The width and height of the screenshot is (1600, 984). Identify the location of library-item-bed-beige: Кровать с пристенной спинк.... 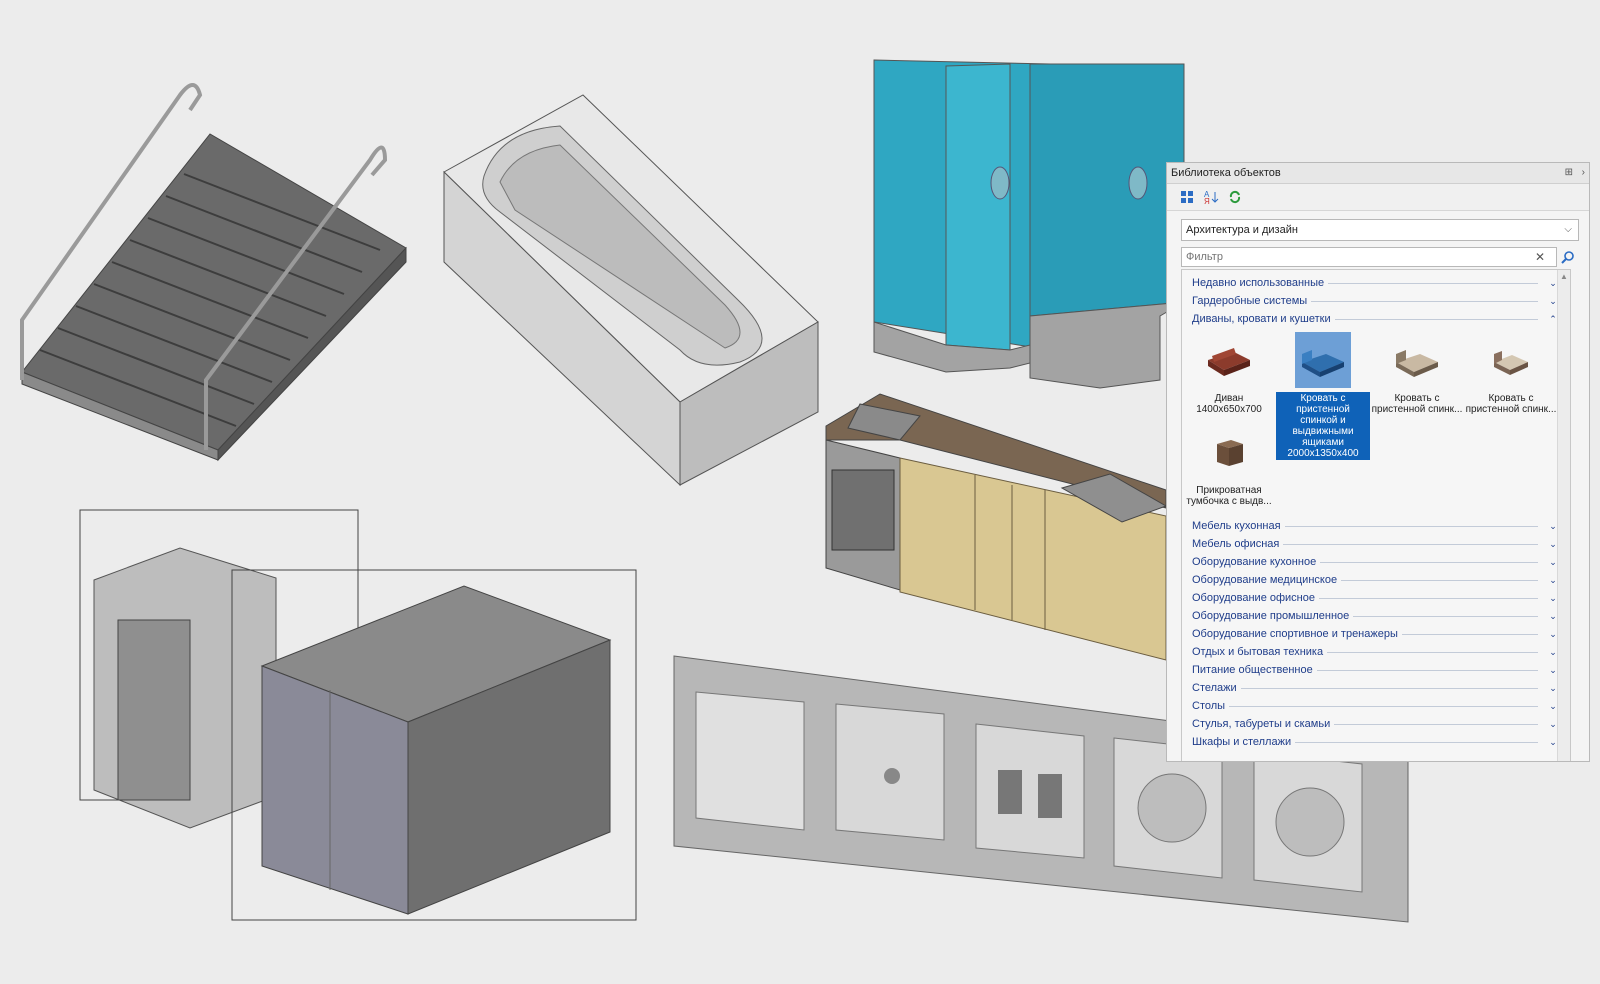
(1417, 374).